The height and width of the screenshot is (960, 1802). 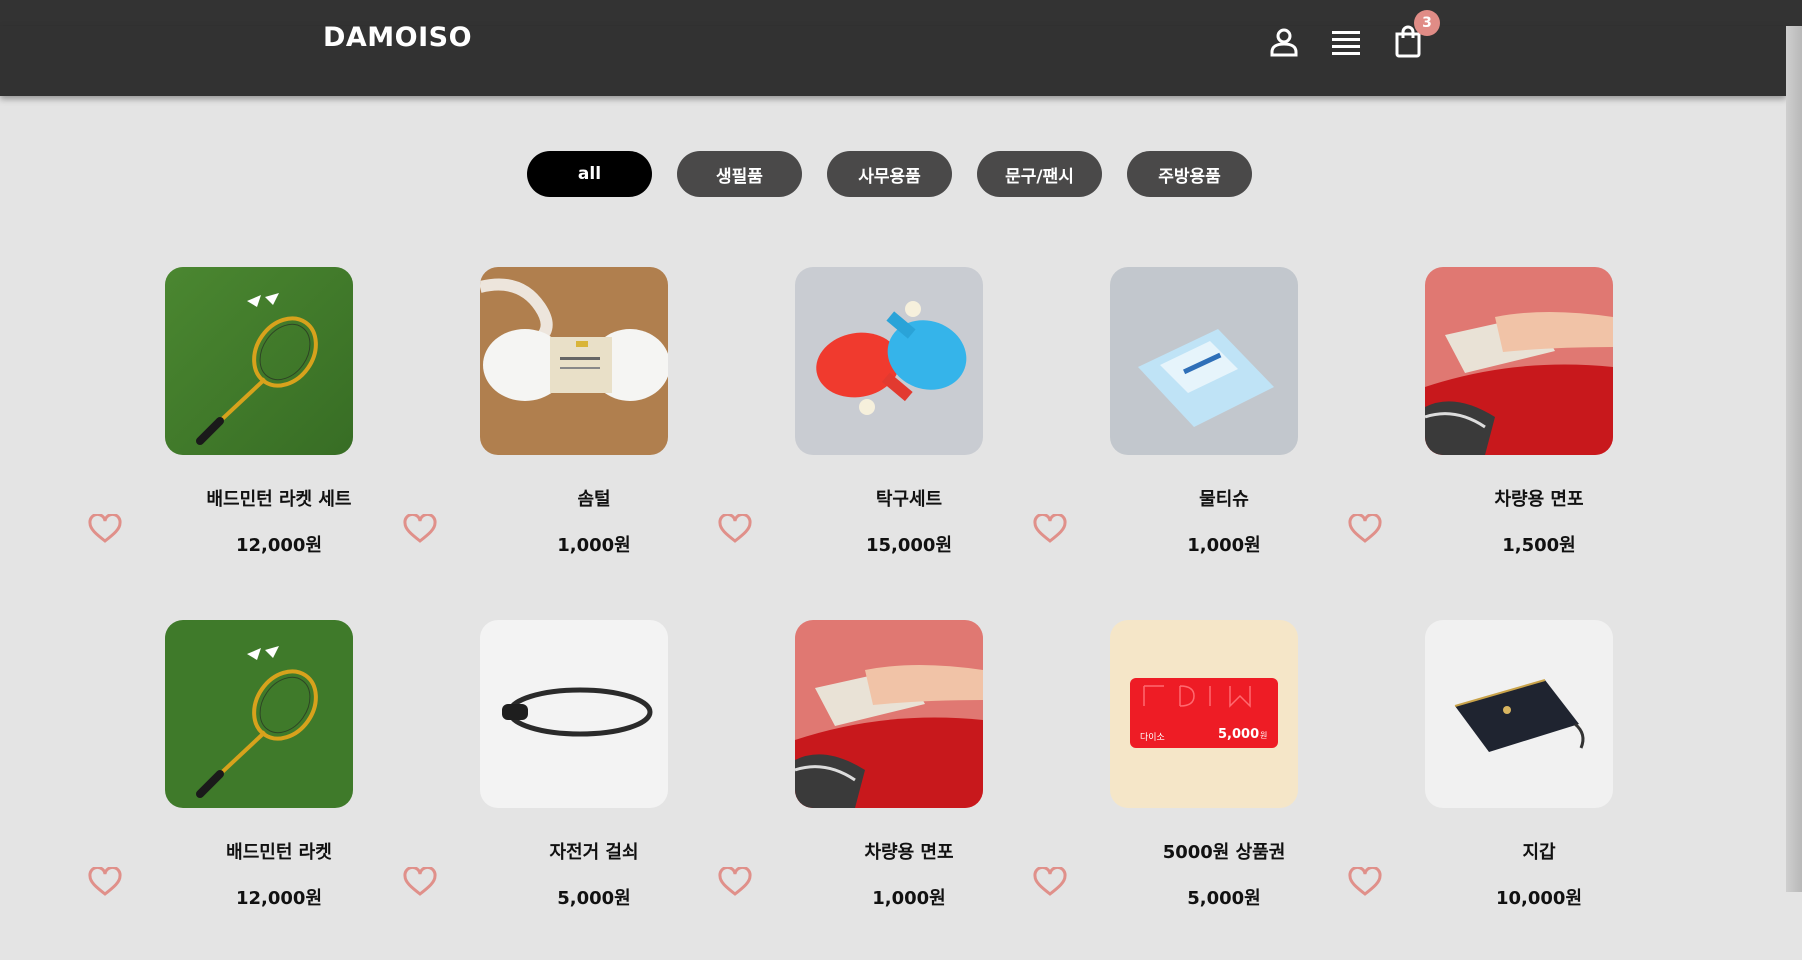 What do you see at coordinates (574, 714) in the screenshot?
I see `bicycle-lock-image` at bounding box center [574, 714].